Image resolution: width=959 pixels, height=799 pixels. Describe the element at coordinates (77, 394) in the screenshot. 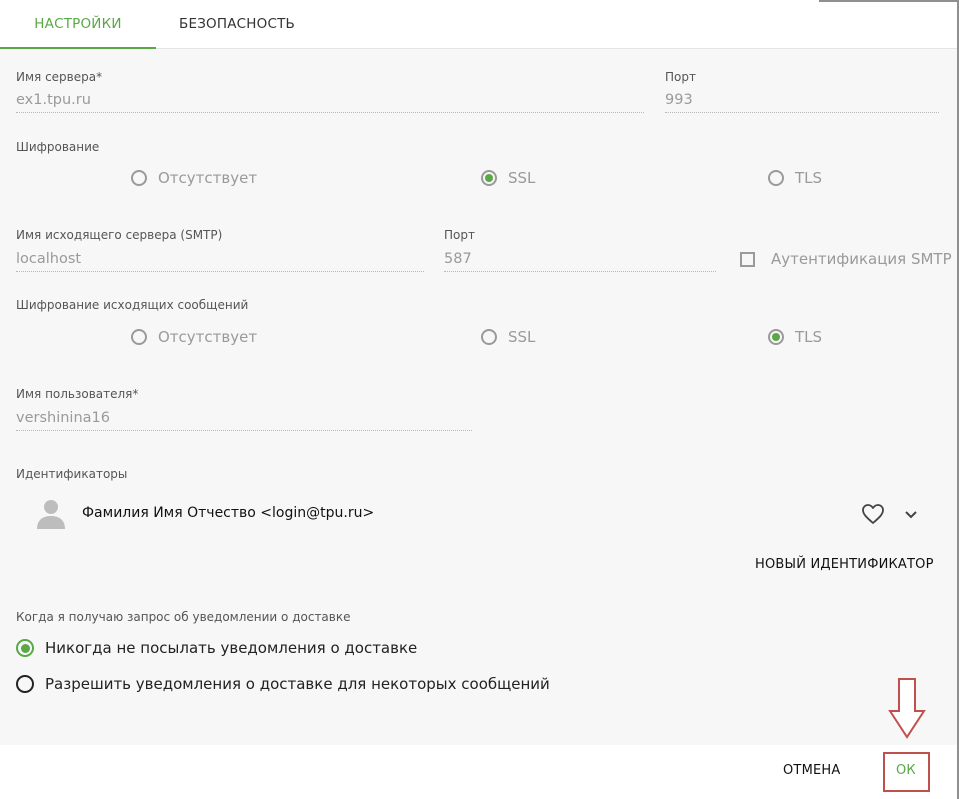

I see `username-label: Имя пользователя*` at that location.